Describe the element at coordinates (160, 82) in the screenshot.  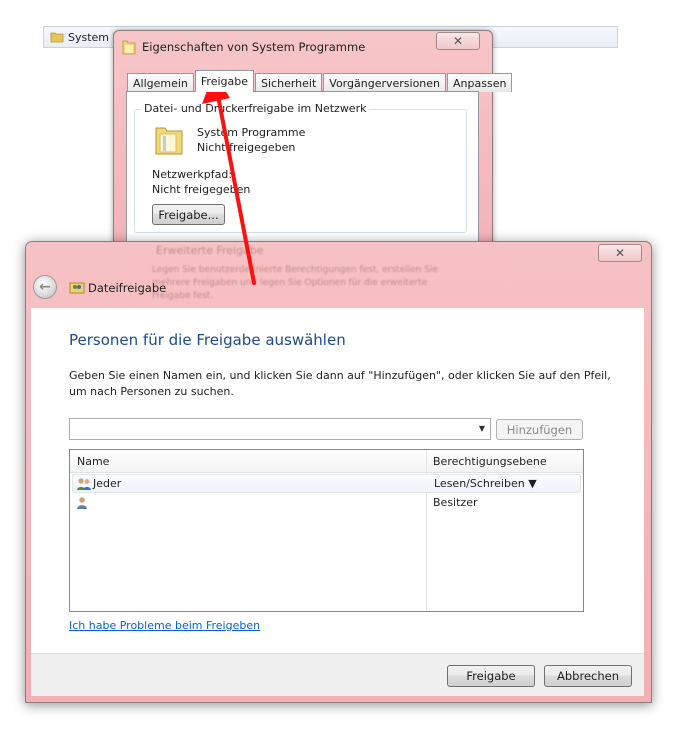
I see `tab-allgemein: Allgemein` at that location.